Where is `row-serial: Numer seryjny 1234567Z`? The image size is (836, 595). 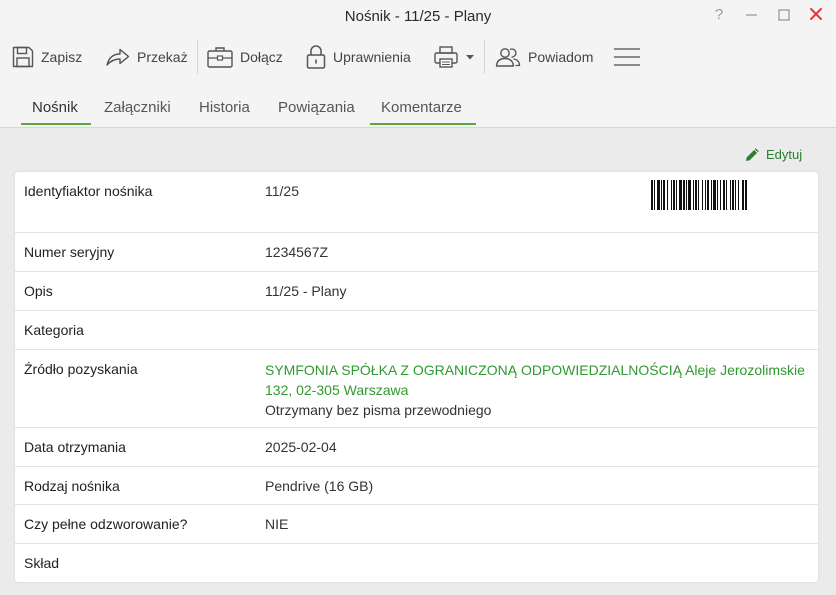
row-serial: Numer seryjny 1234567Z is located at coordinates (416, 252).